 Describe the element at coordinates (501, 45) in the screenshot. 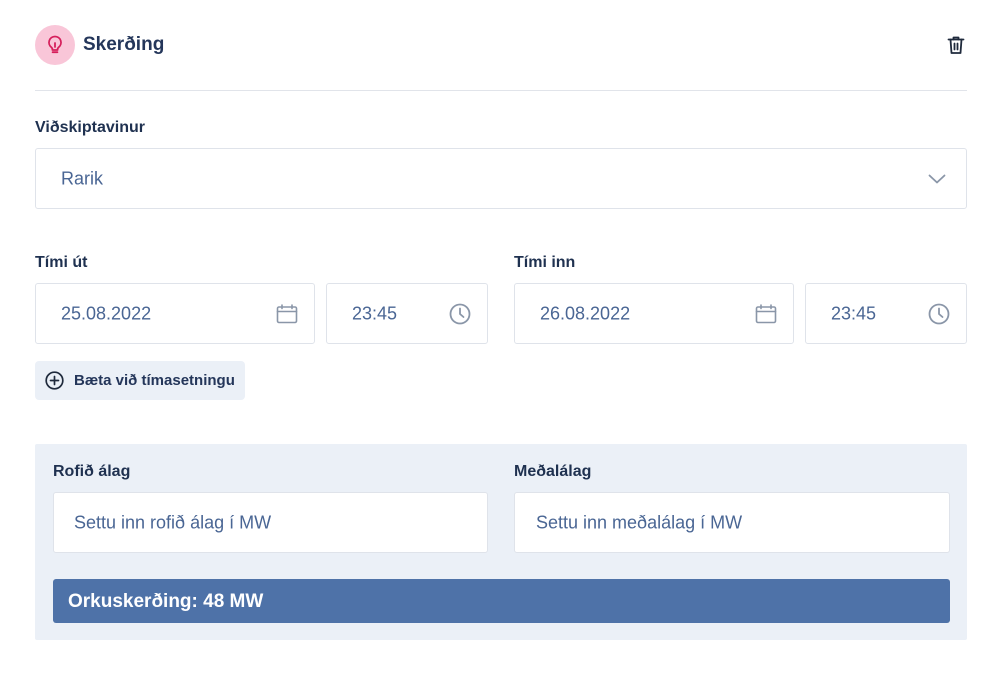

I see `section-header: Skerðing` at that location.